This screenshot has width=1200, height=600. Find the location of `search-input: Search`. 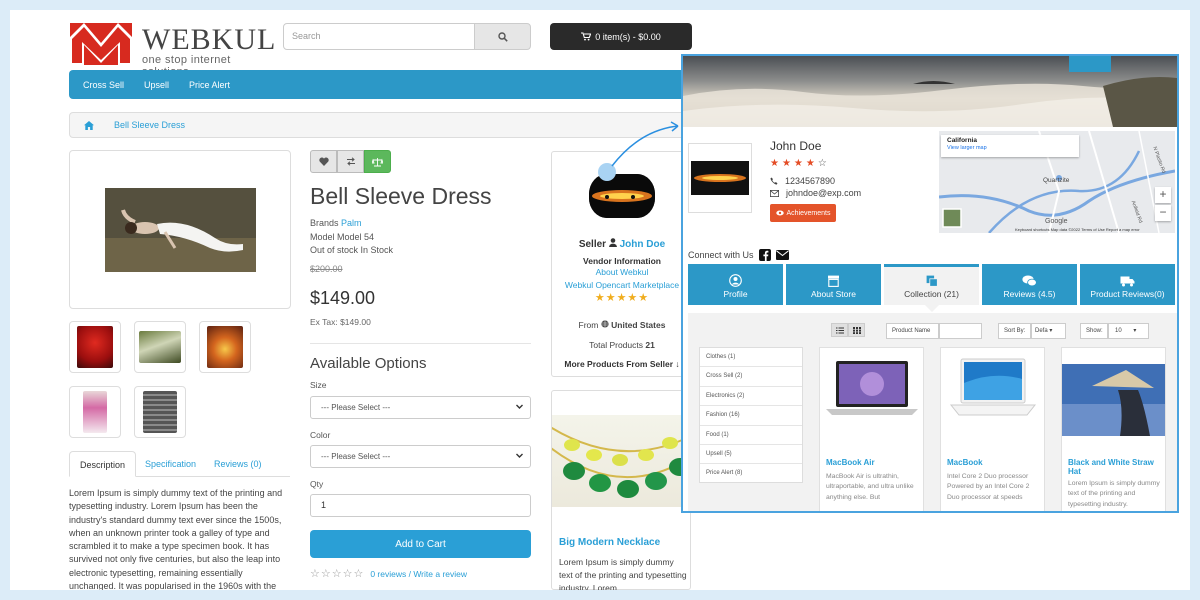

search-input: Search is located at coordinates (379, 36).